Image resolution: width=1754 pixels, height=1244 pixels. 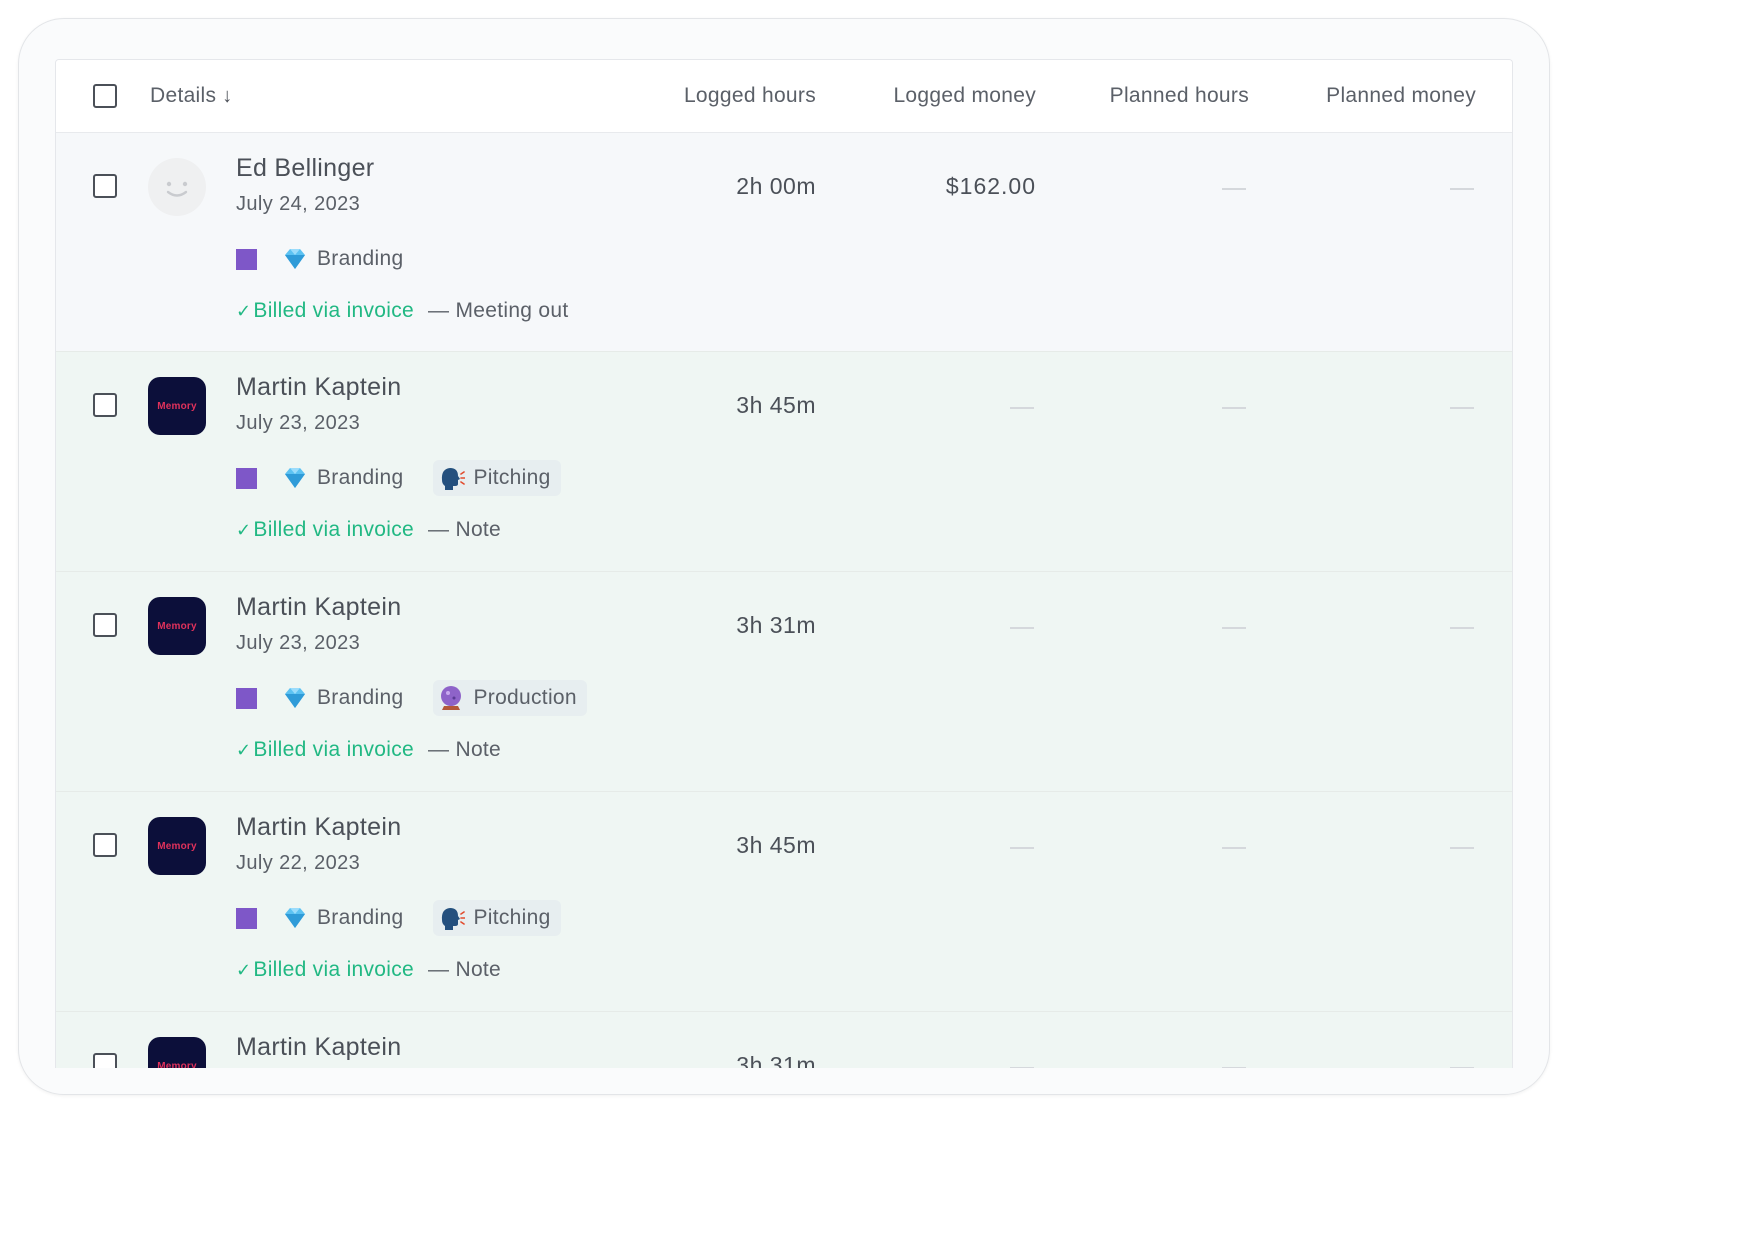 What do you see at coordinates (1401, 96) in the screenshot?
I see `planned-money-column-header: Planned money` at bounding box center [1401, 96].